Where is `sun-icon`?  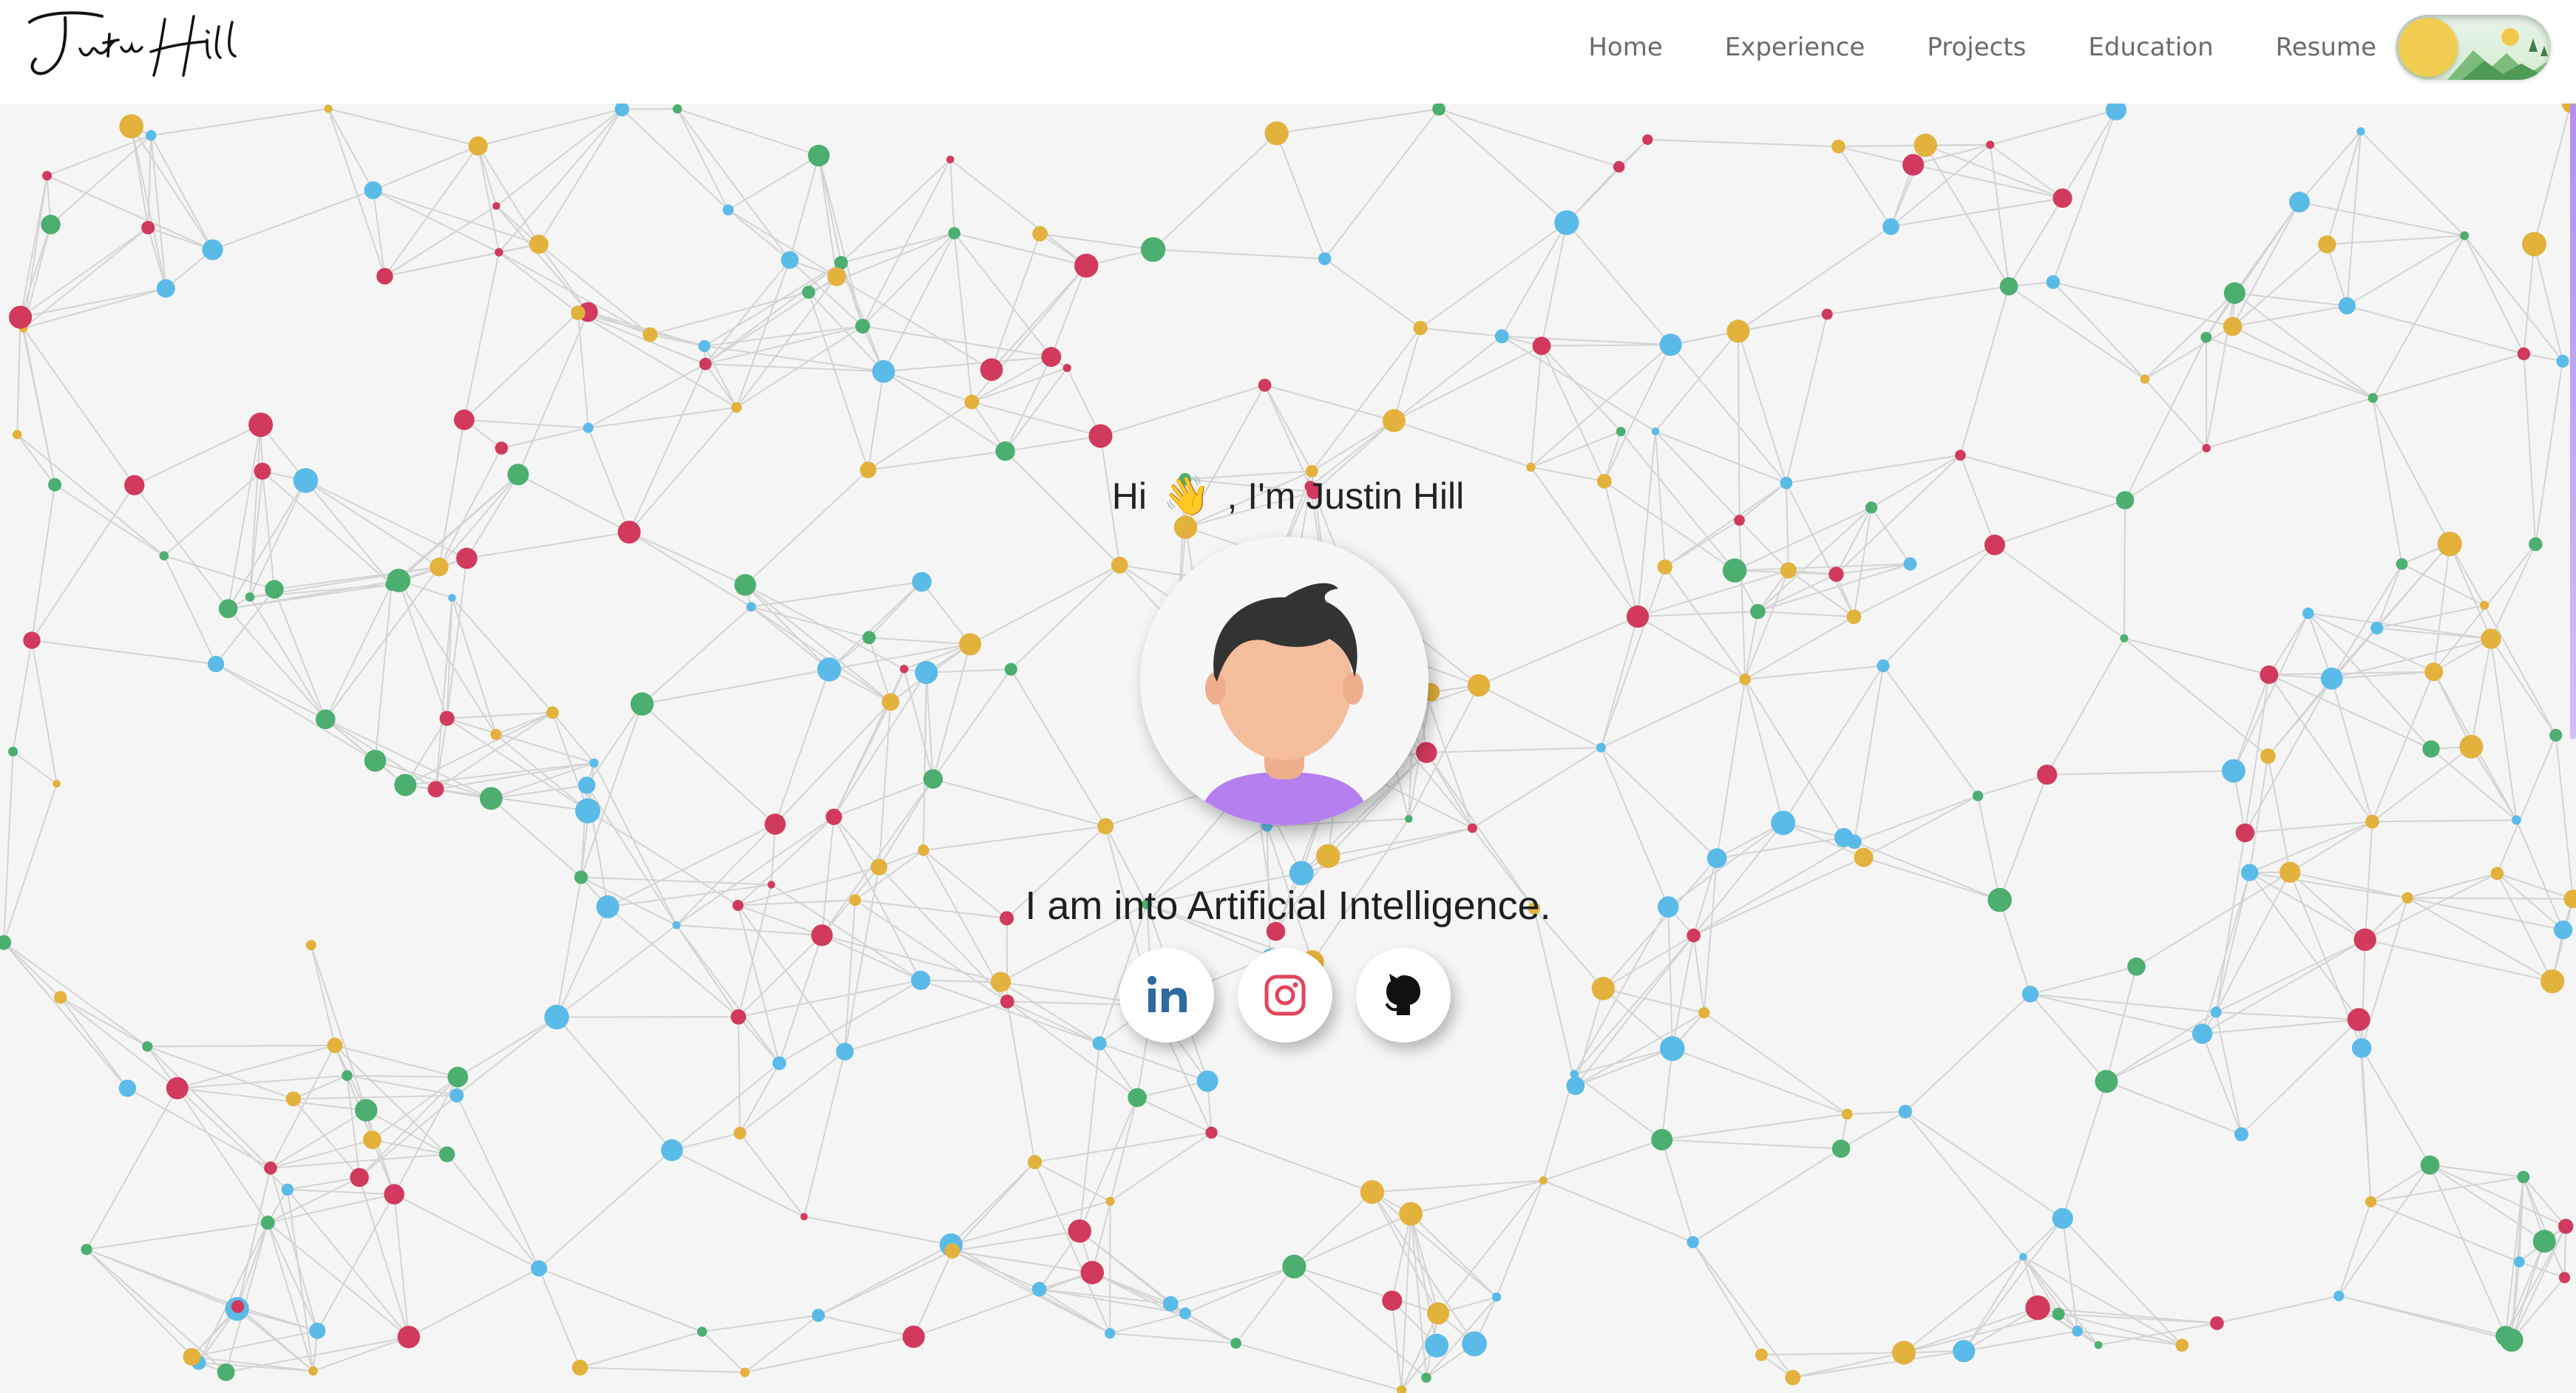 sun-icon is located at coordinates (2510, 37).